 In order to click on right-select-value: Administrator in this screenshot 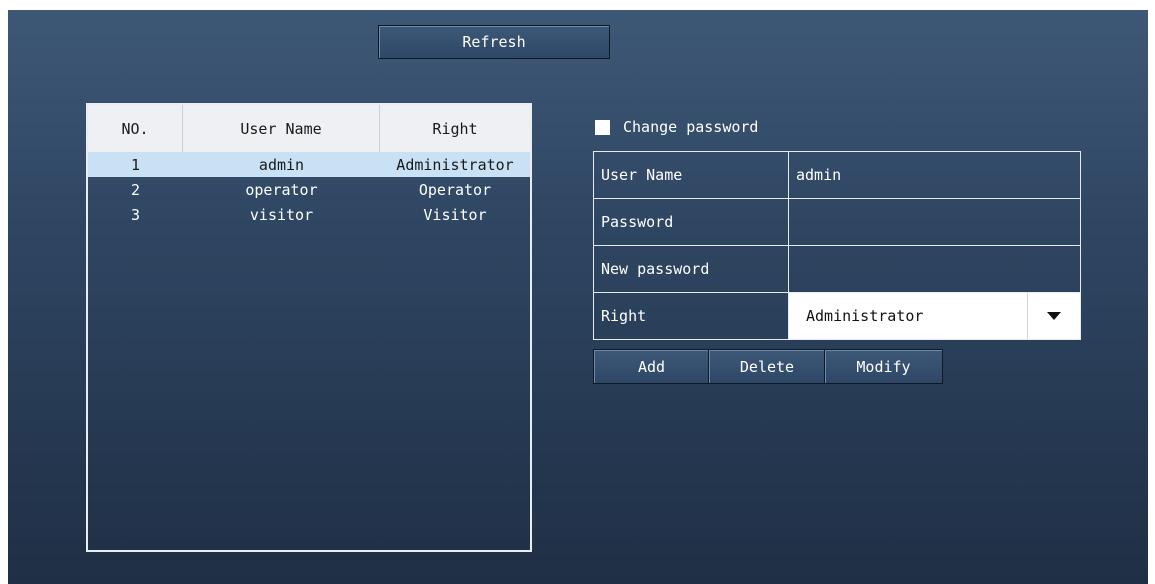, I will do `click(865, 316)`.